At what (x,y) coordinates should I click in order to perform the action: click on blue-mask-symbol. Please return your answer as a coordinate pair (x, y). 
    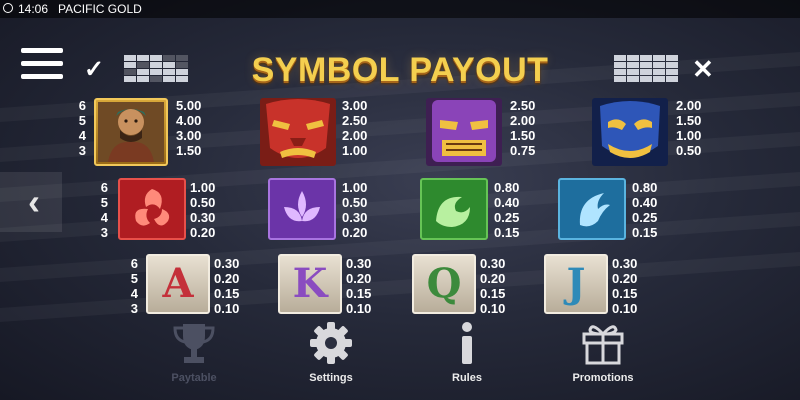
    Looking at the image, I should click on (630, 132).